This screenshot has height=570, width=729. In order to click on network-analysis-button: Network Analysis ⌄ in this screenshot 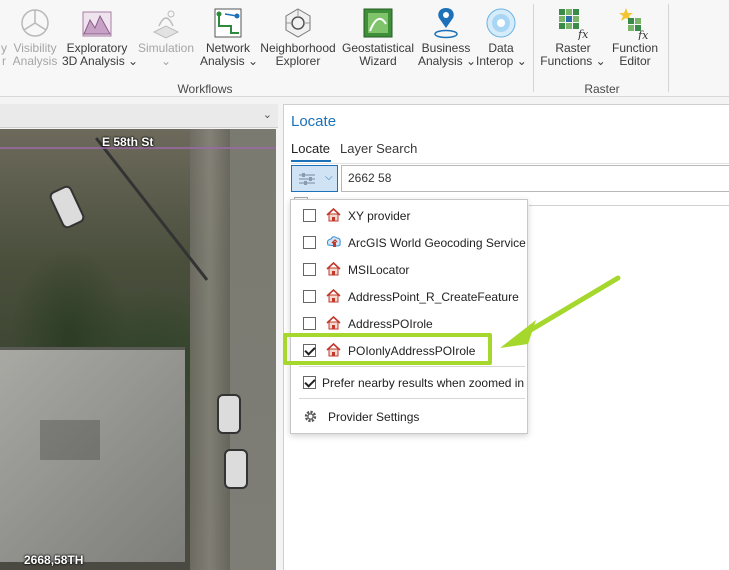, I will do `click(229, 40)`.